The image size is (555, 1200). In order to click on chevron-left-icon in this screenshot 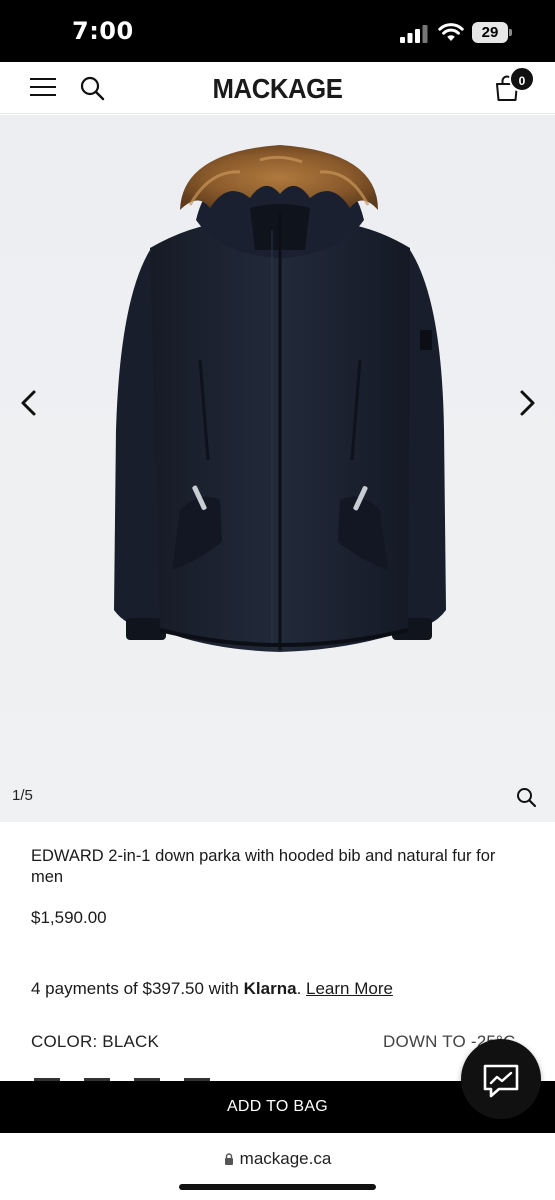, I will do `click(29, 403)`.